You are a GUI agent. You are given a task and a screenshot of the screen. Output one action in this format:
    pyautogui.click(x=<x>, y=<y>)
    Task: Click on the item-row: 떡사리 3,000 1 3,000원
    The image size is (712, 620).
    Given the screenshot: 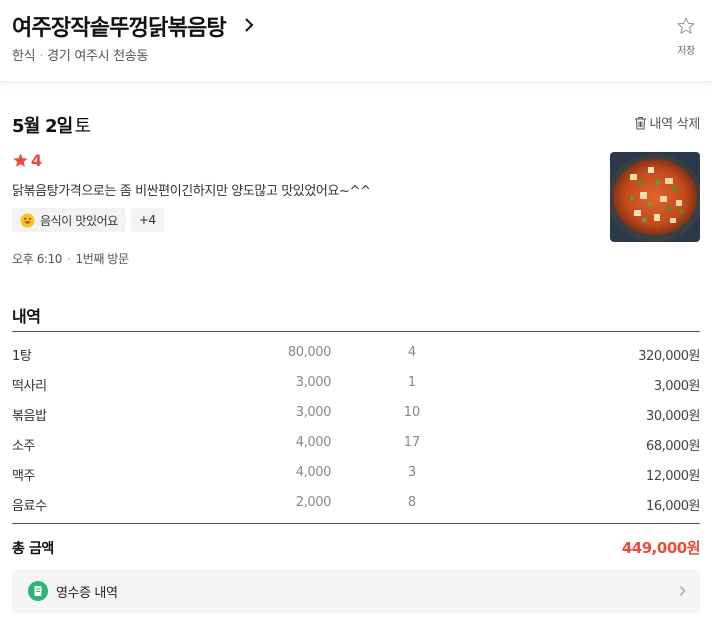 What is the action you would take?
    pyautogui.click(x=356, y=390)
    